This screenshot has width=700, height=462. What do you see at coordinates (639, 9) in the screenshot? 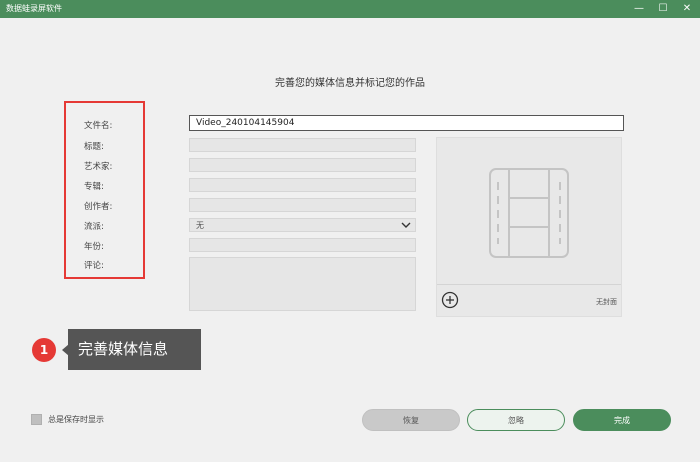
I see `minimize-button: —` at bounding box center [639, 9].